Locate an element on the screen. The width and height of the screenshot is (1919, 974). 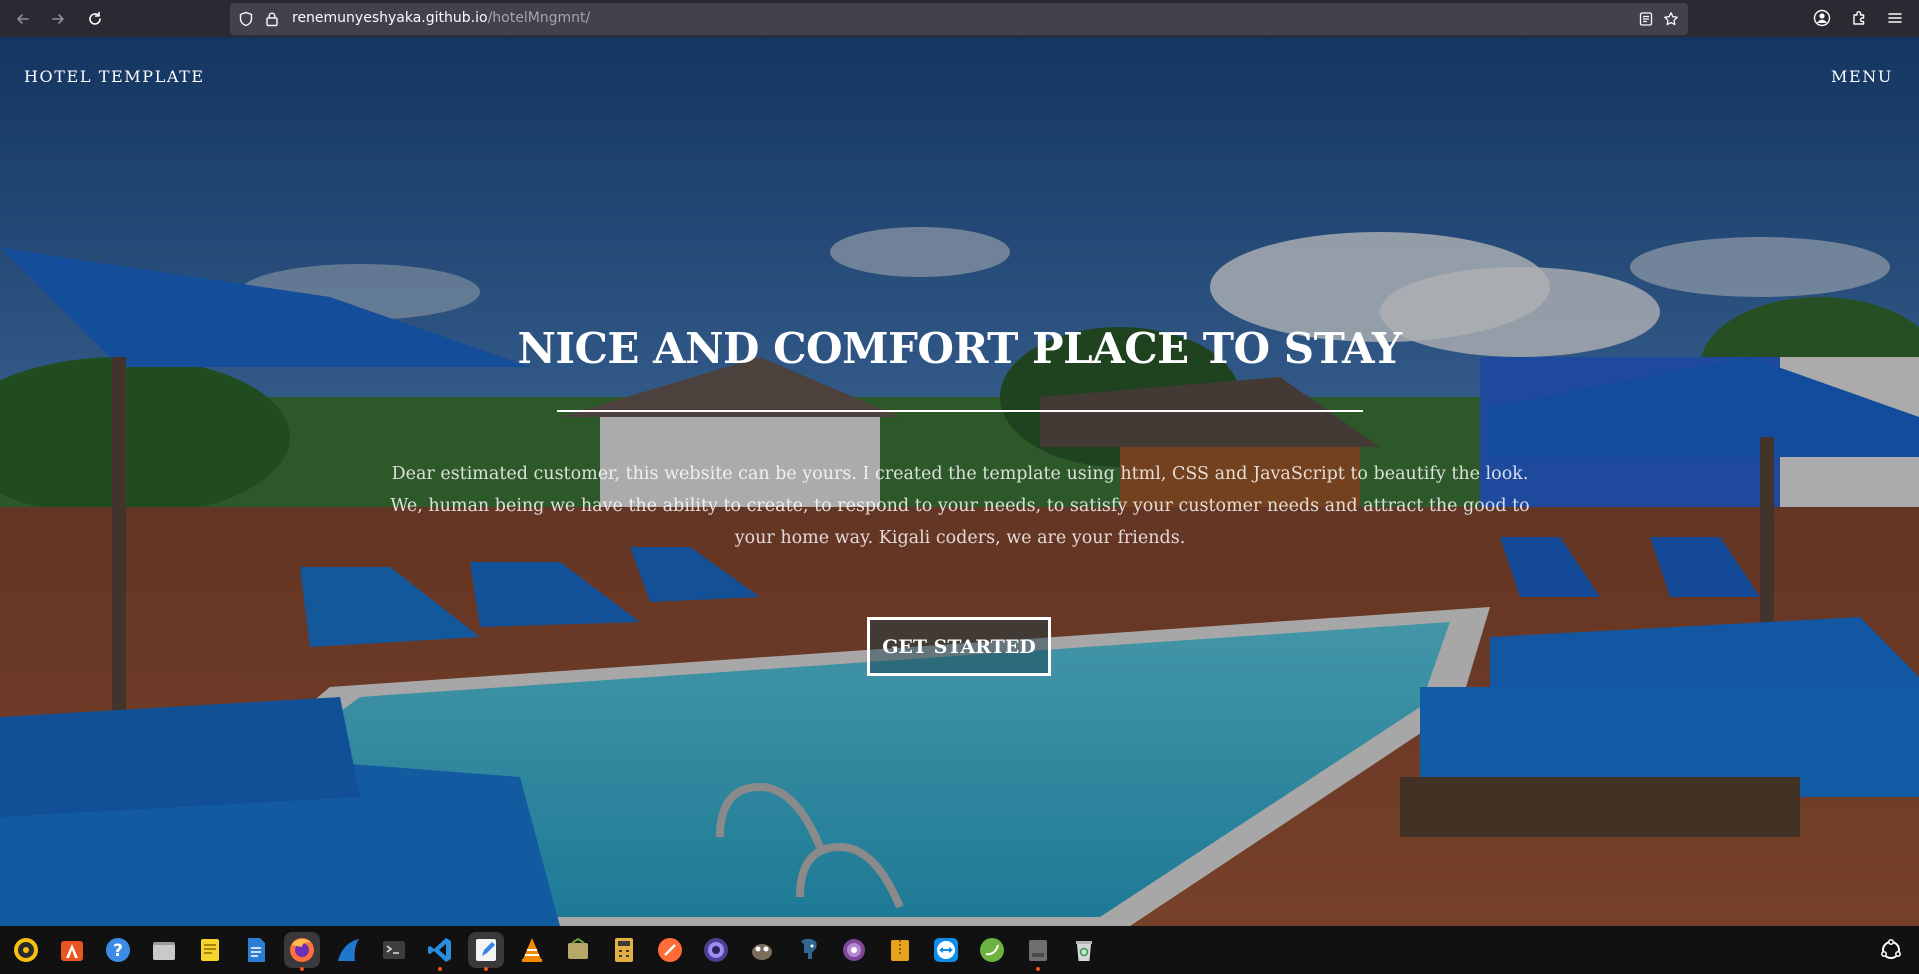
dock-app-rhythmbox is located at coordinates (26, 950).